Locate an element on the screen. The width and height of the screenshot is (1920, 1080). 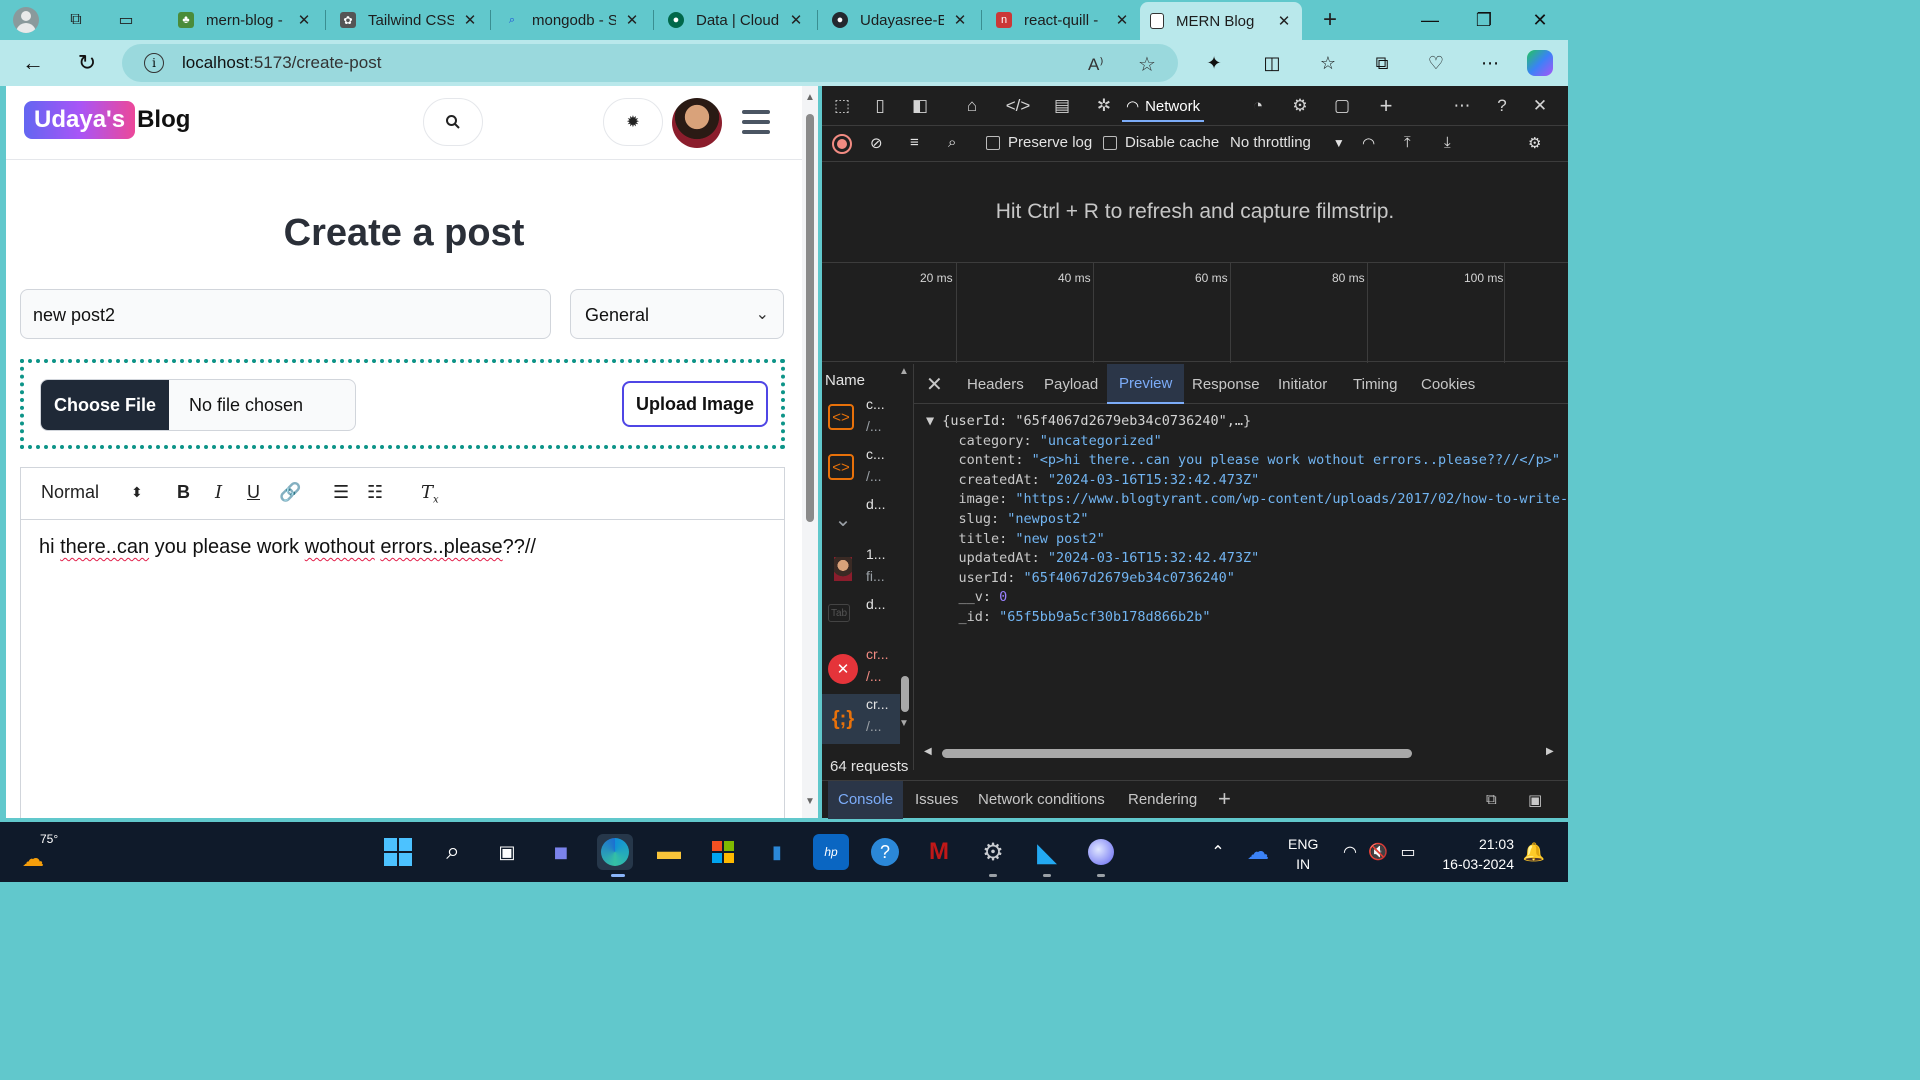
network-timeline: 20 ms 40 ms 60 ms 80 ms 100 ms is located at coordinates (1195, 312).